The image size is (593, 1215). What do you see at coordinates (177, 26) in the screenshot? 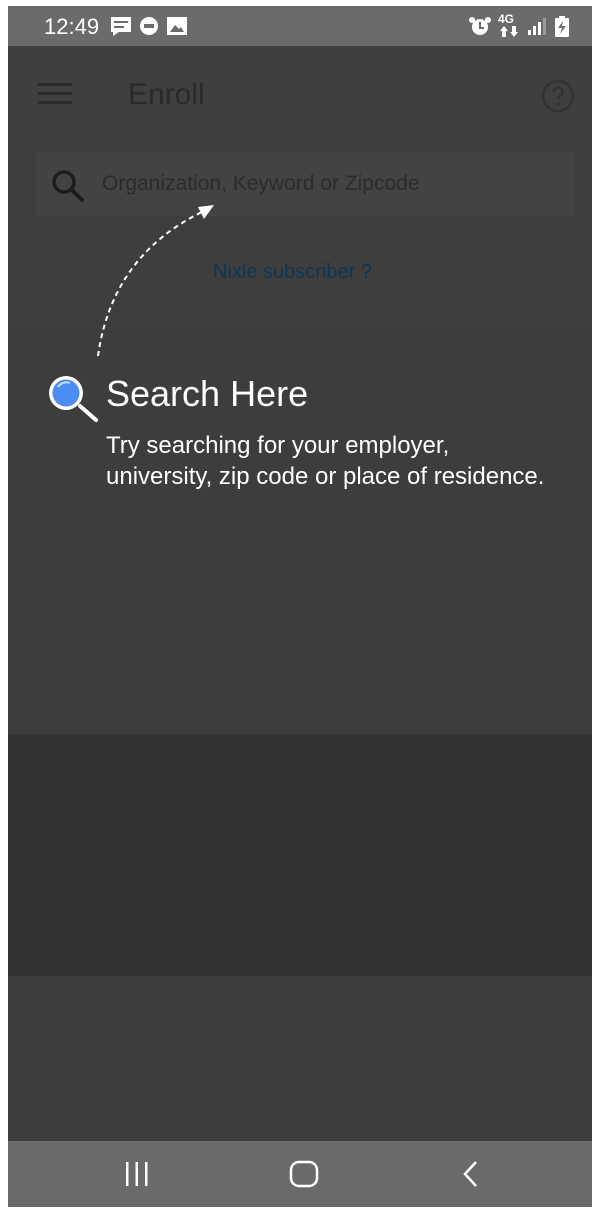
I see `image-icon` at bounding box center [177, 26].